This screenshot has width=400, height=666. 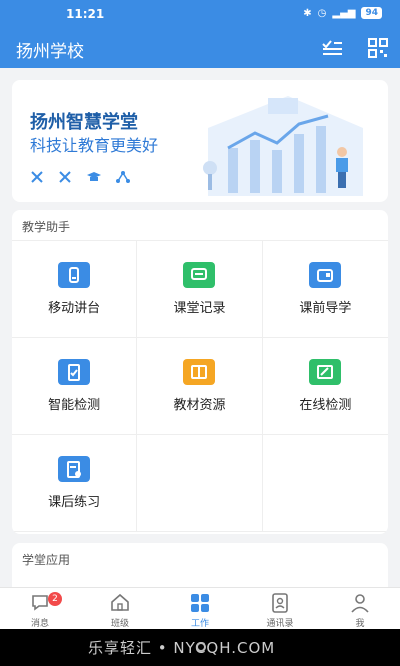 I want to click on class-home-icon, so click(x=120, y=602).